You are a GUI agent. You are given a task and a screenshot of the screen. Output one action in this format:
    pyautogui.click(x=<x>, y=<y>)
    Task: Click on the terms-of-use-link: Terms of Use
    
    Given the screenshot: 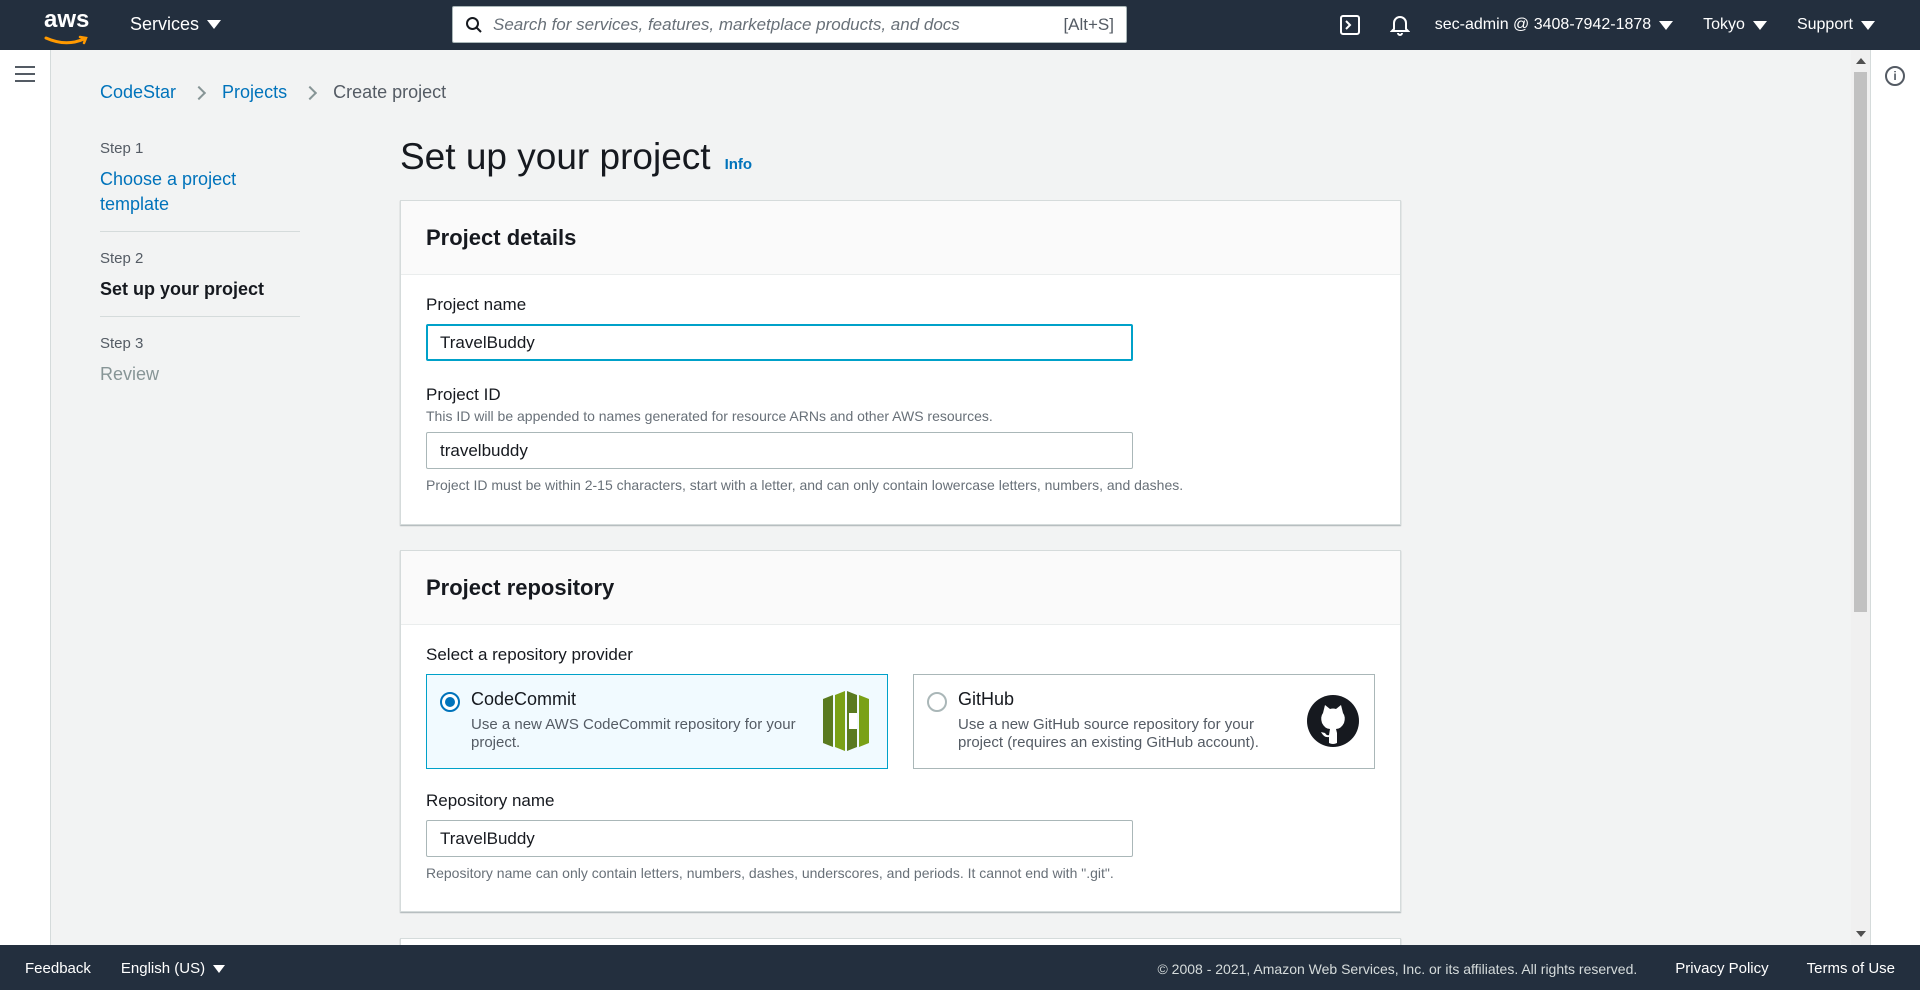 What is the action you would take?
    pyautogui.click(x=1851, y=968)
    